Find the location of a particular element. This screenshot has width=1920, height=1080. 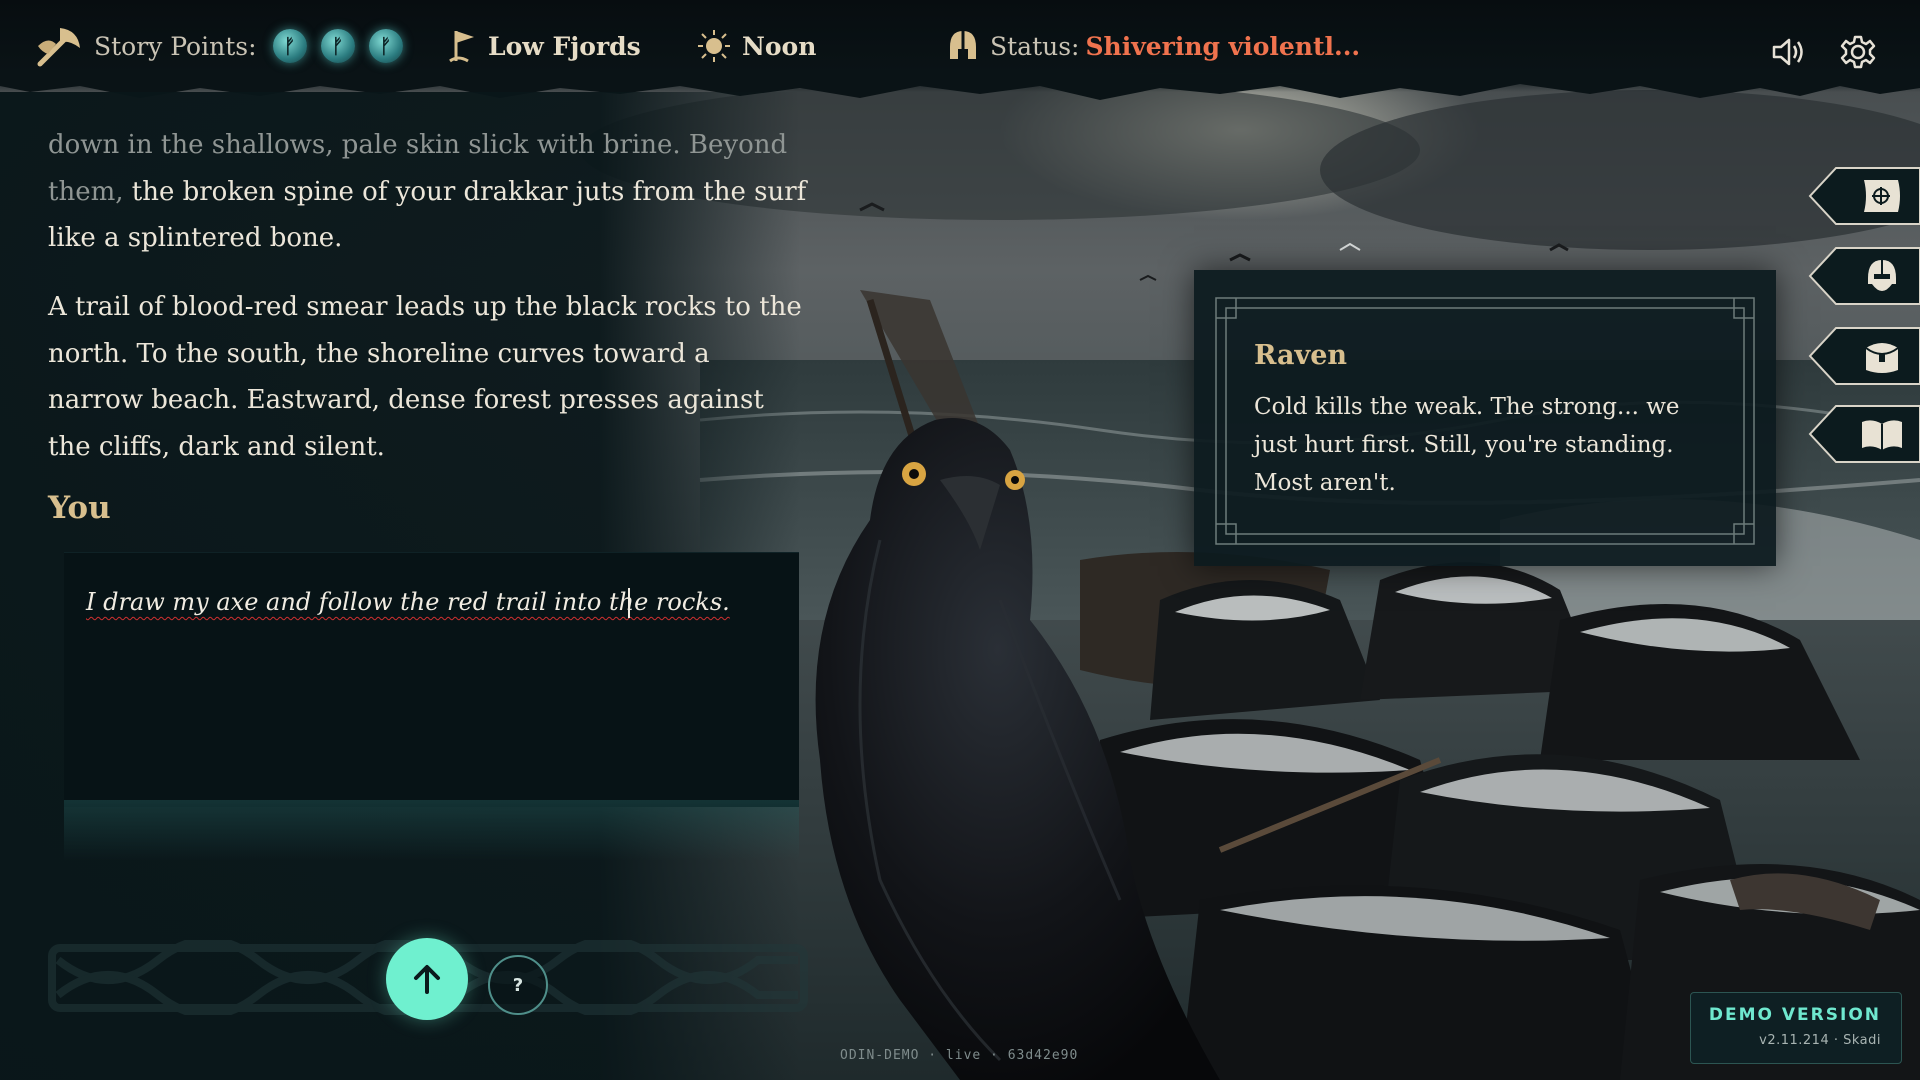

demo-version-number: v2.11.214 · Skadi is located at coordinates (1820, 1040).